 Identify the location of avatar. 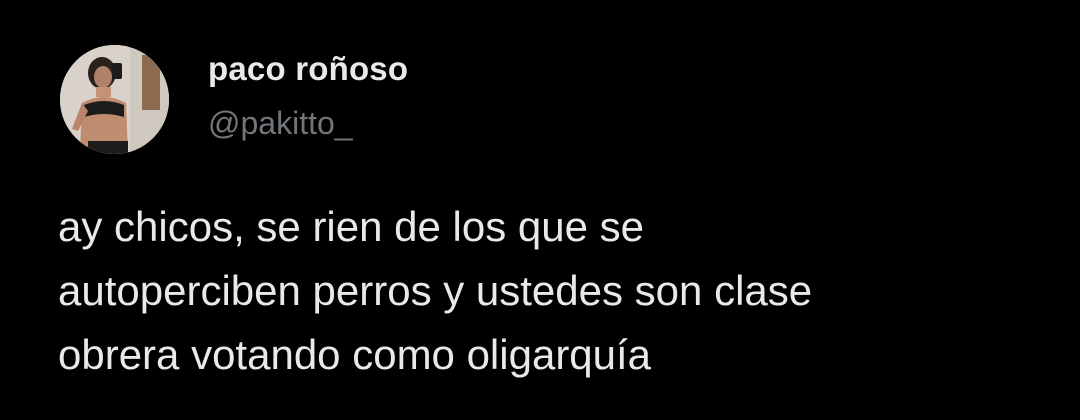
(114, 99).